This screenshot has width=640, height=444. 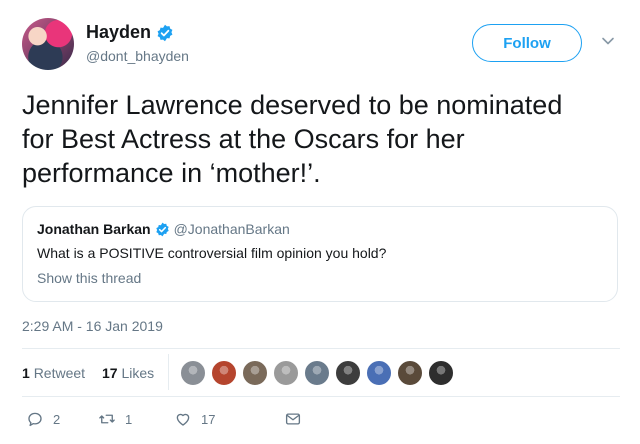 I want to click on reply-count: 2, so click(x=57, y=419).